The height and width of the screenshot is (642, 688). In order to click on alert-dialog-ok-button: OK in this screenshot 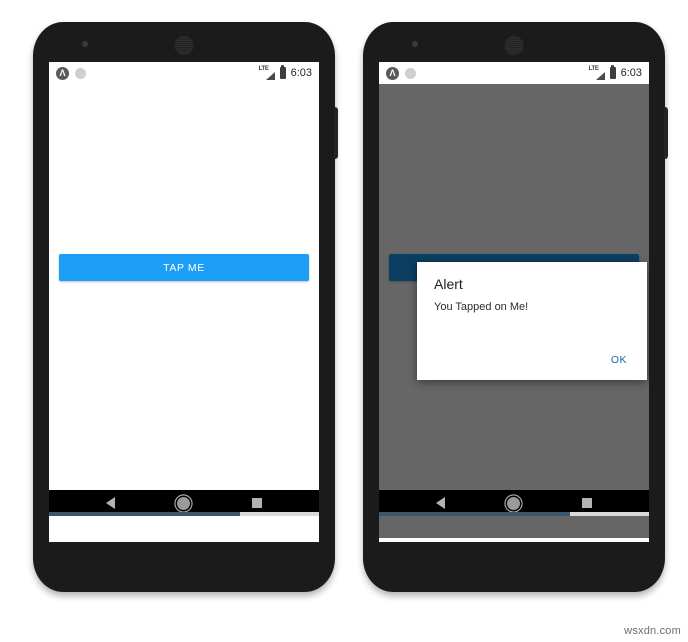, I will do `click(619, 360)`.